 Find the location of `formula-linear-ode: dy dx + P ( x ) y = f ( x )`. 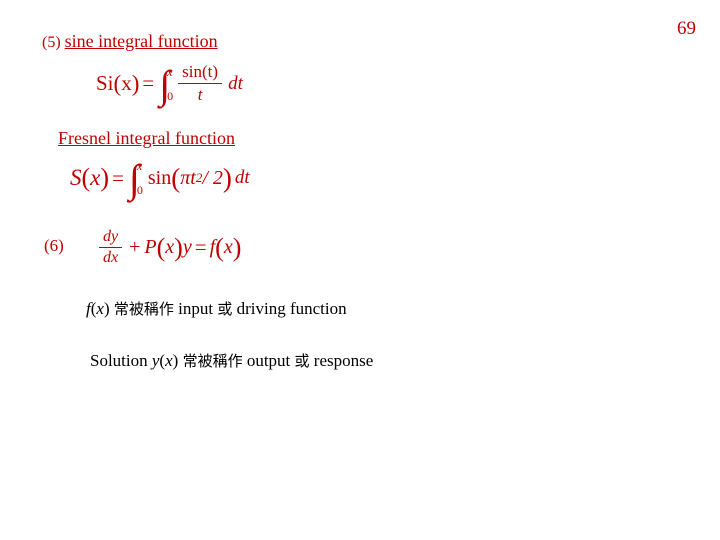

formula-linear-ode: dy dx + P ( x ) y = f ( x ) is located at coordinates (168, 247).